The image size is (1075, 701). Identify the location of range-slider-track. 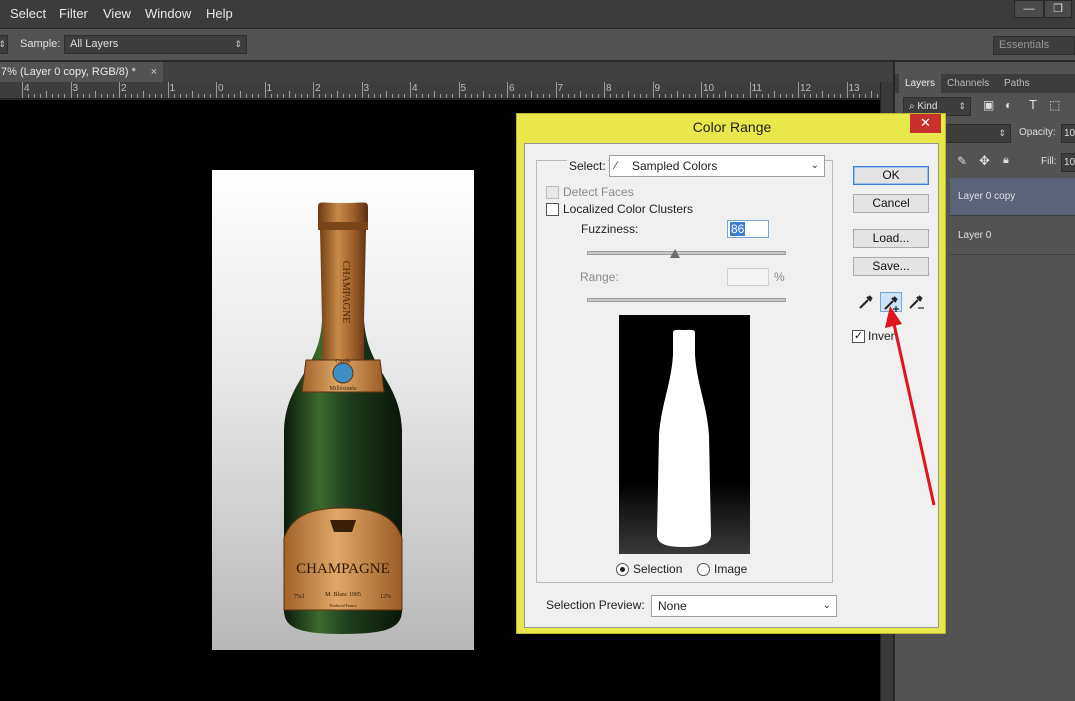
(686, 300).